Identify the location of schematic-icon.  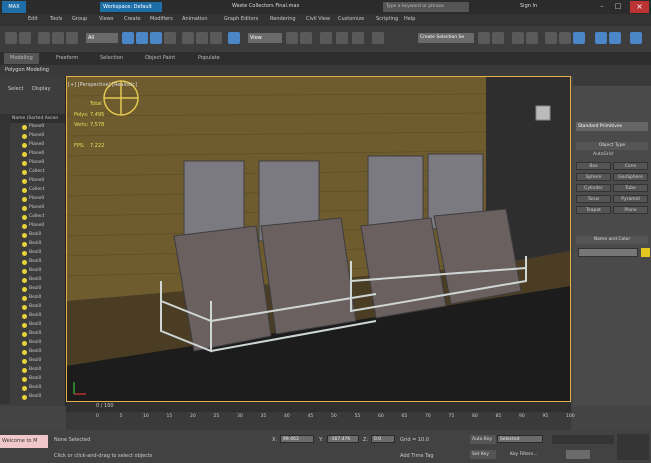
(565, 38).